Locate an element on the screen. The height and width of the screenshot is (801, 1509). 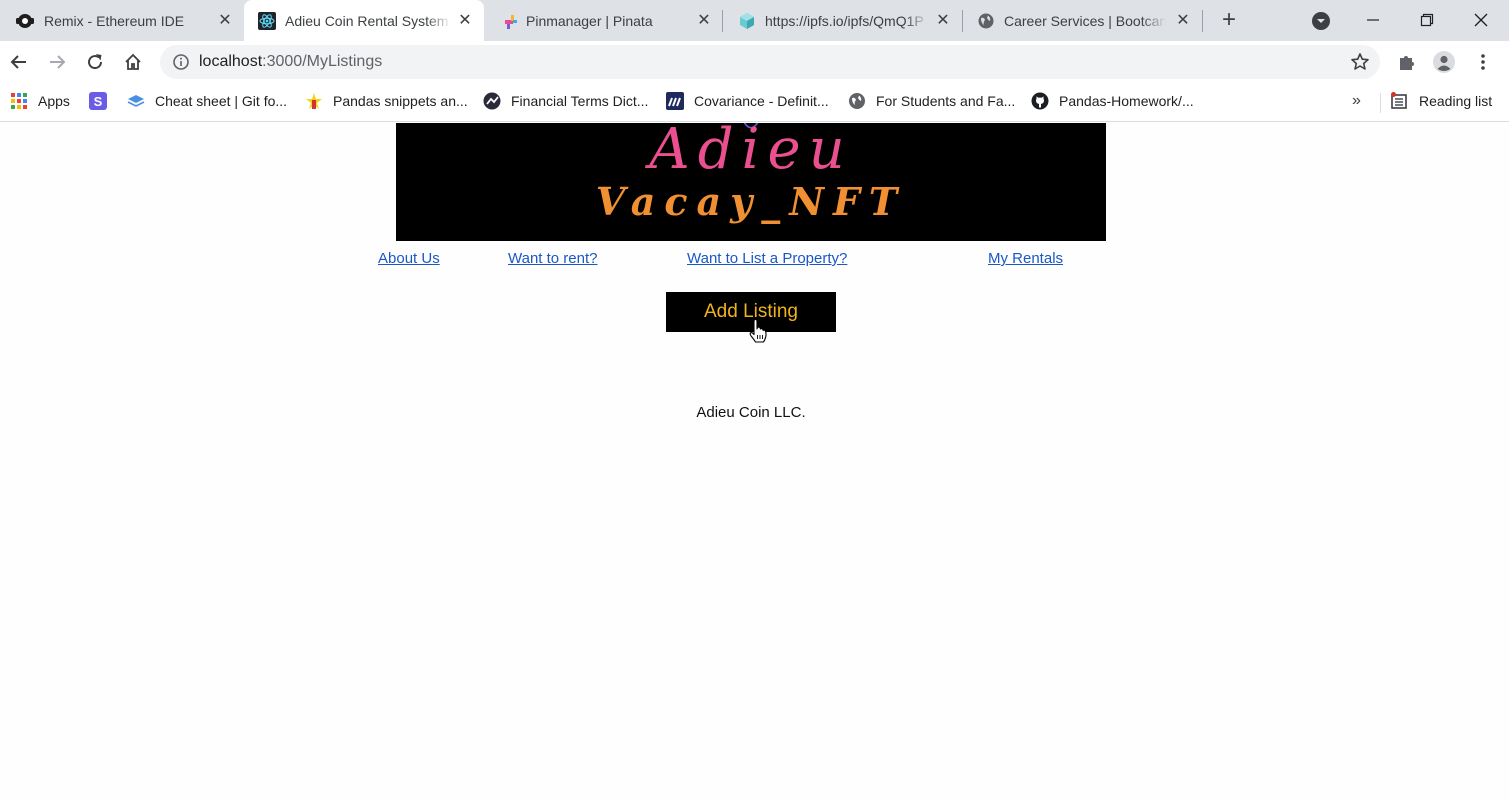
tab-career-services: Career Services | Bootcamp ✕ is located at coordinates (1083, 20).